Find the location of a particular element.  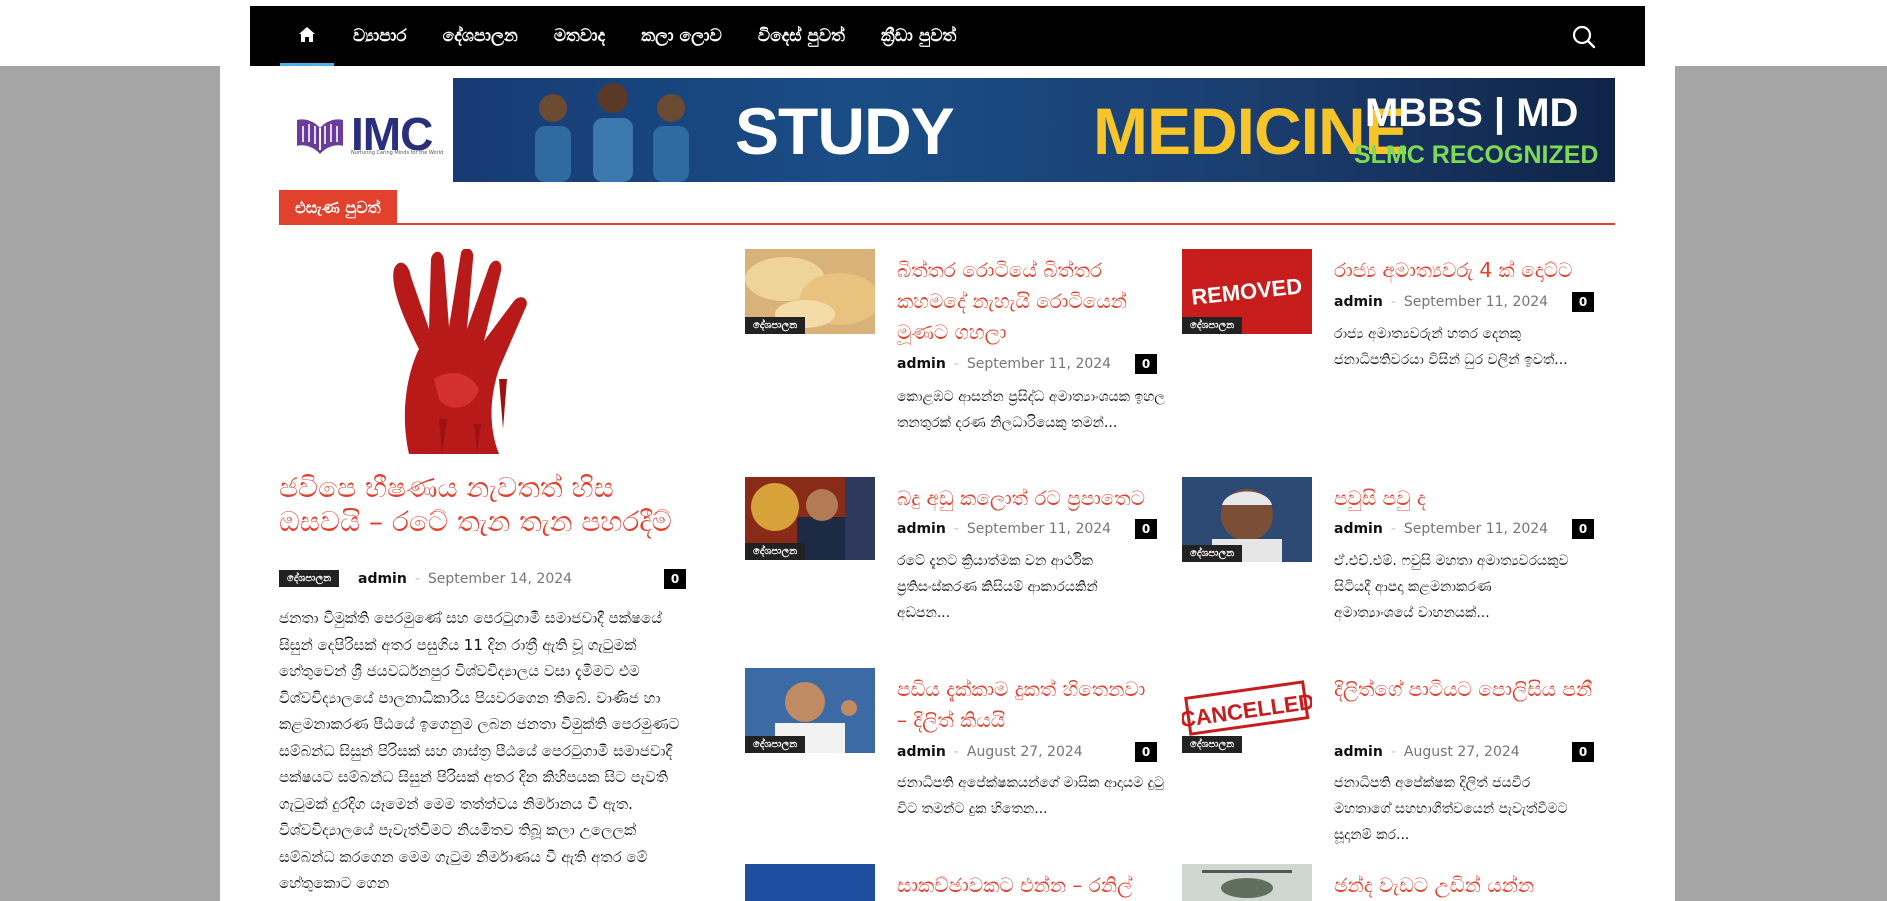

post-thumbnail: REMOVED දේශපාලන is located at coordinates (1247, 291).